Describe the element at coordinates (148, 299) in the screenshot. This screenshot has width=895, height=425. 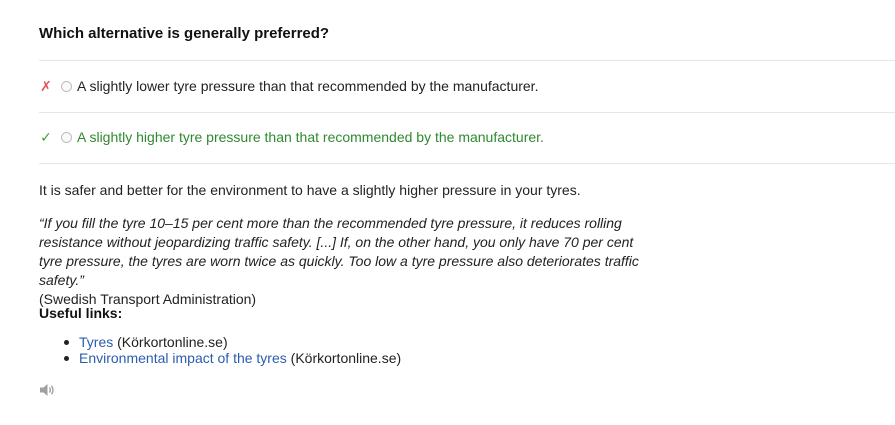
I see `quote-source: (Swedish Transport Administration)` at that location.